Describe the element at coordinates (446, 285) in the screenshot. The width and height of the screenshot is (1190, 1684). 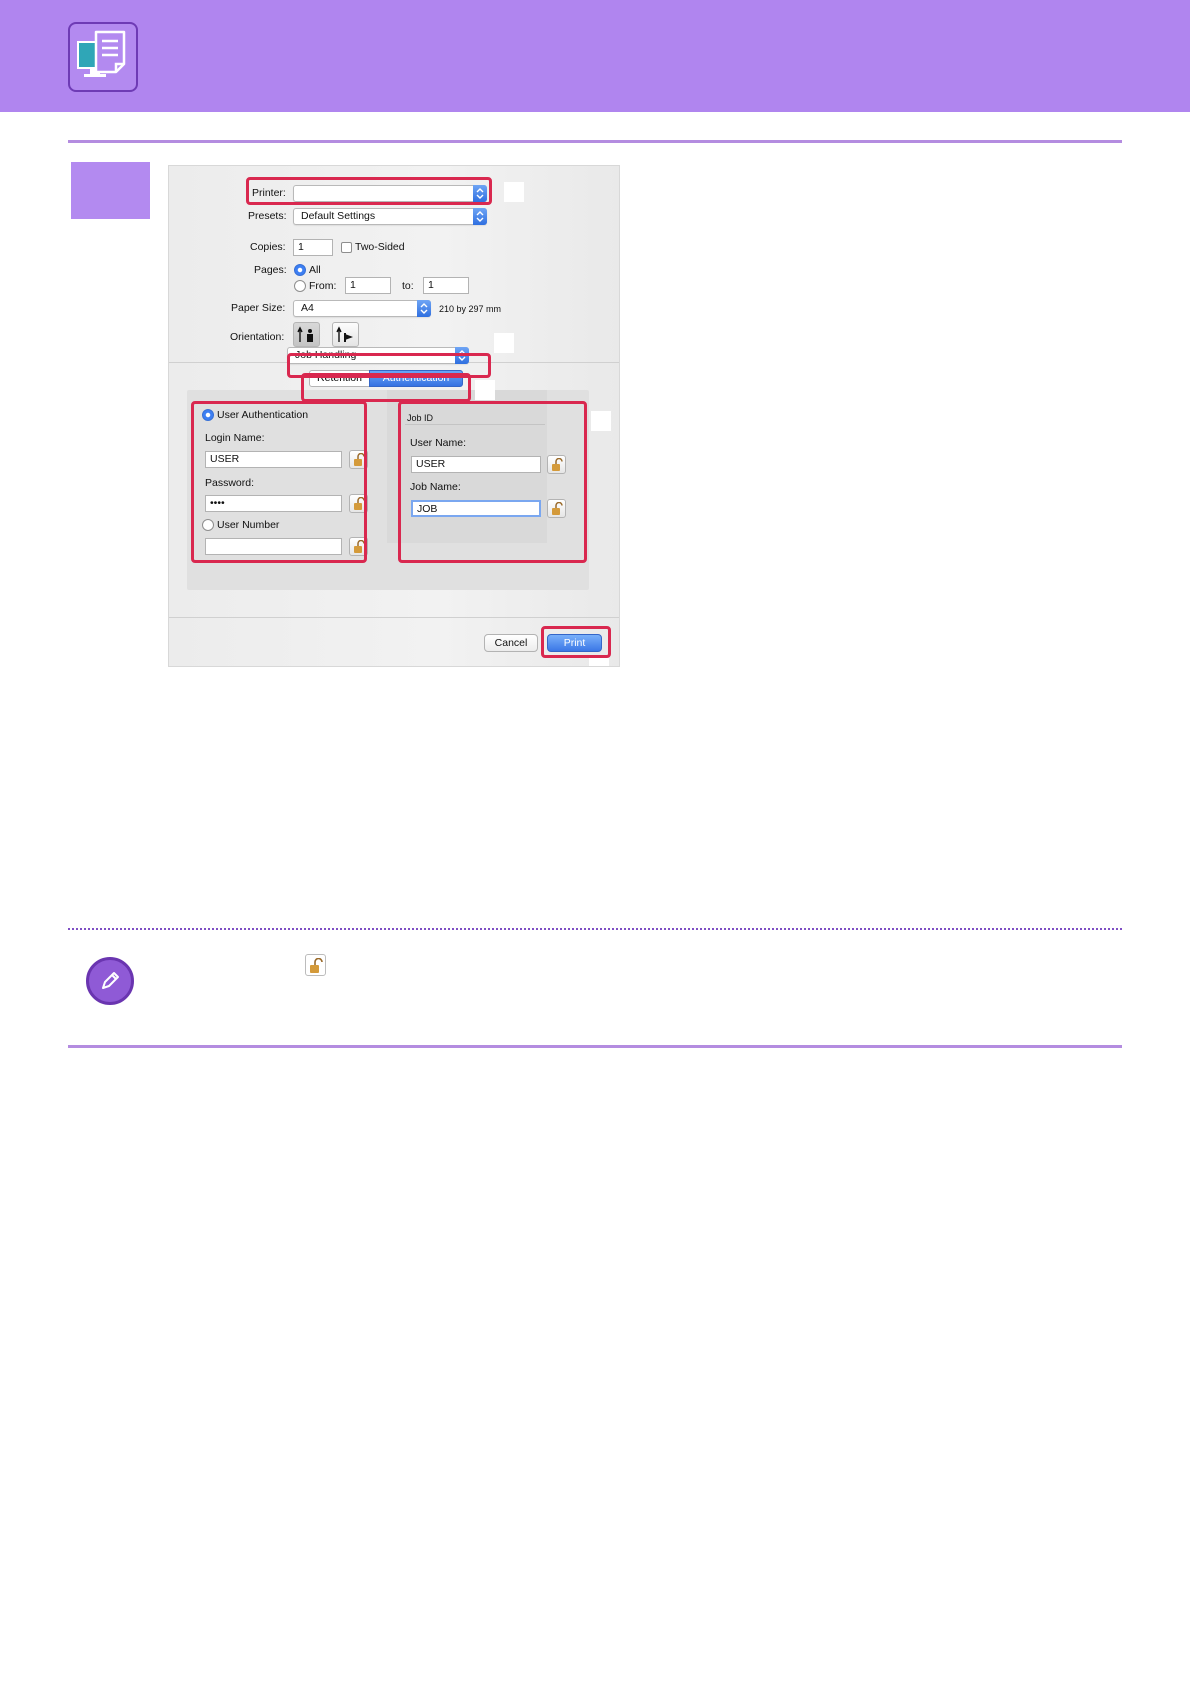
I see `pages-to-input: 1` at that location.